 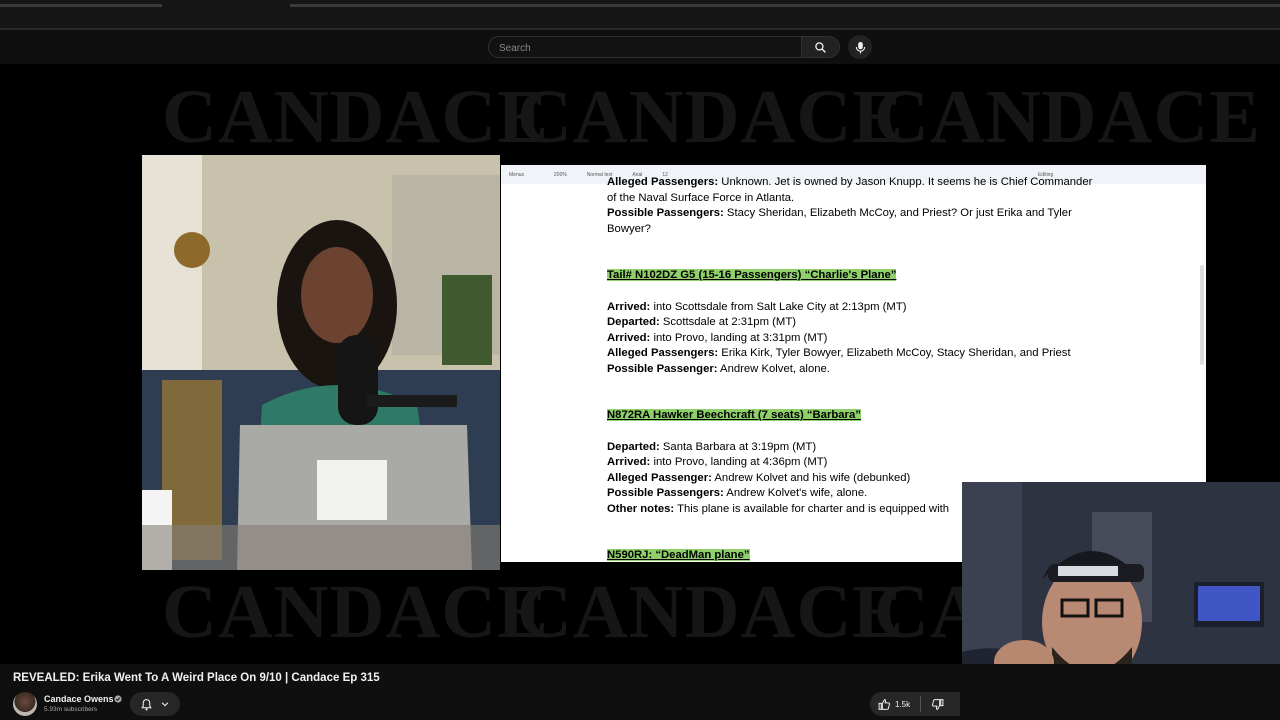 I want to click on zoom-select: 200%, so click(x=560, y=175).